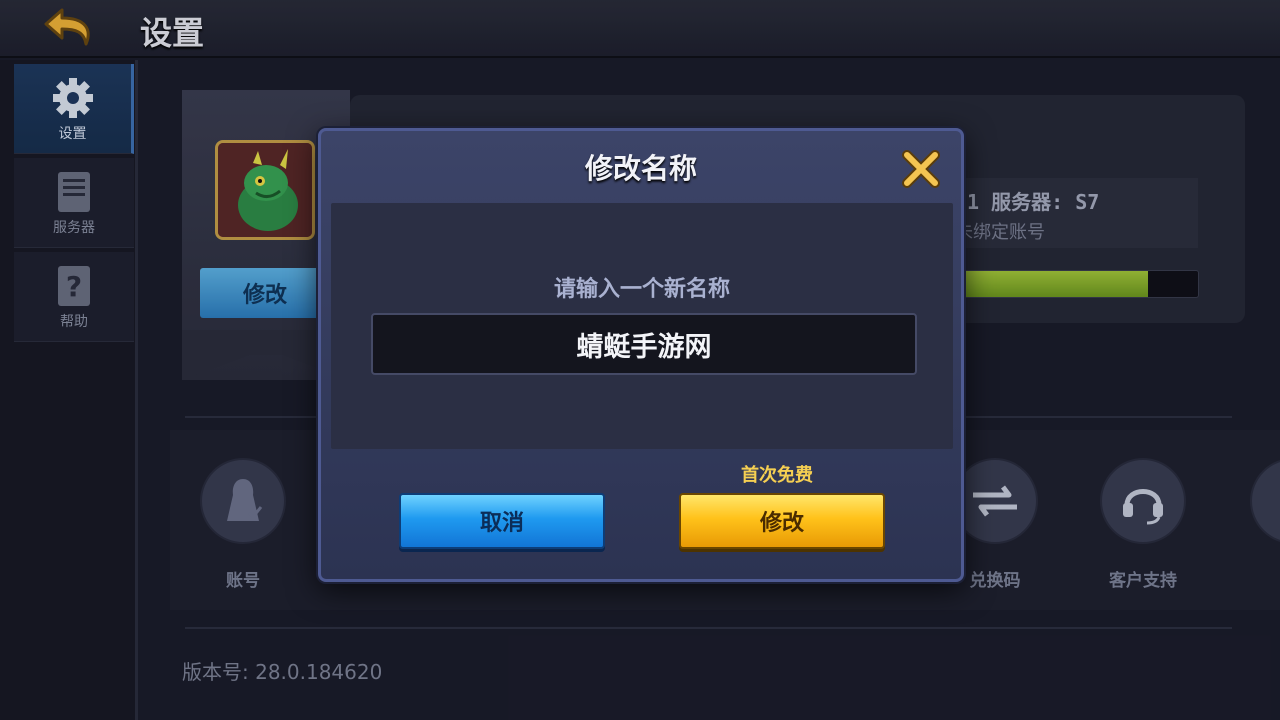 The height and width of the screenshot is (720, 1280). What do you see at coordinates (644, 344) in the screenshot?
I see `new-name-input` at bounding box center [644, 344].